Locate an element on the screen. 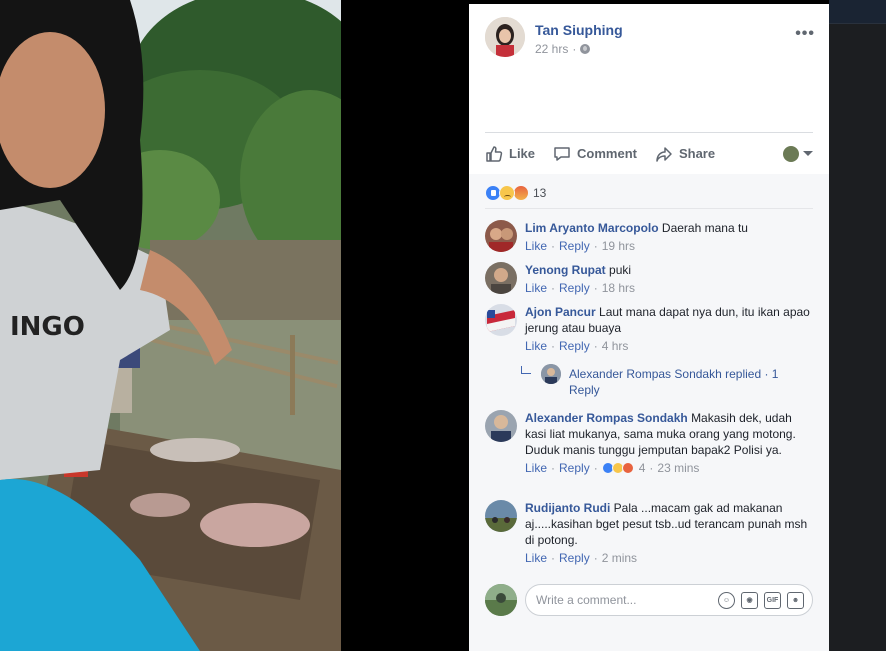 The width and height of the screenshot is (886, 651). post-header: Tan Siuphing 22 hrs · ••• is located at coordinates (650, 39).